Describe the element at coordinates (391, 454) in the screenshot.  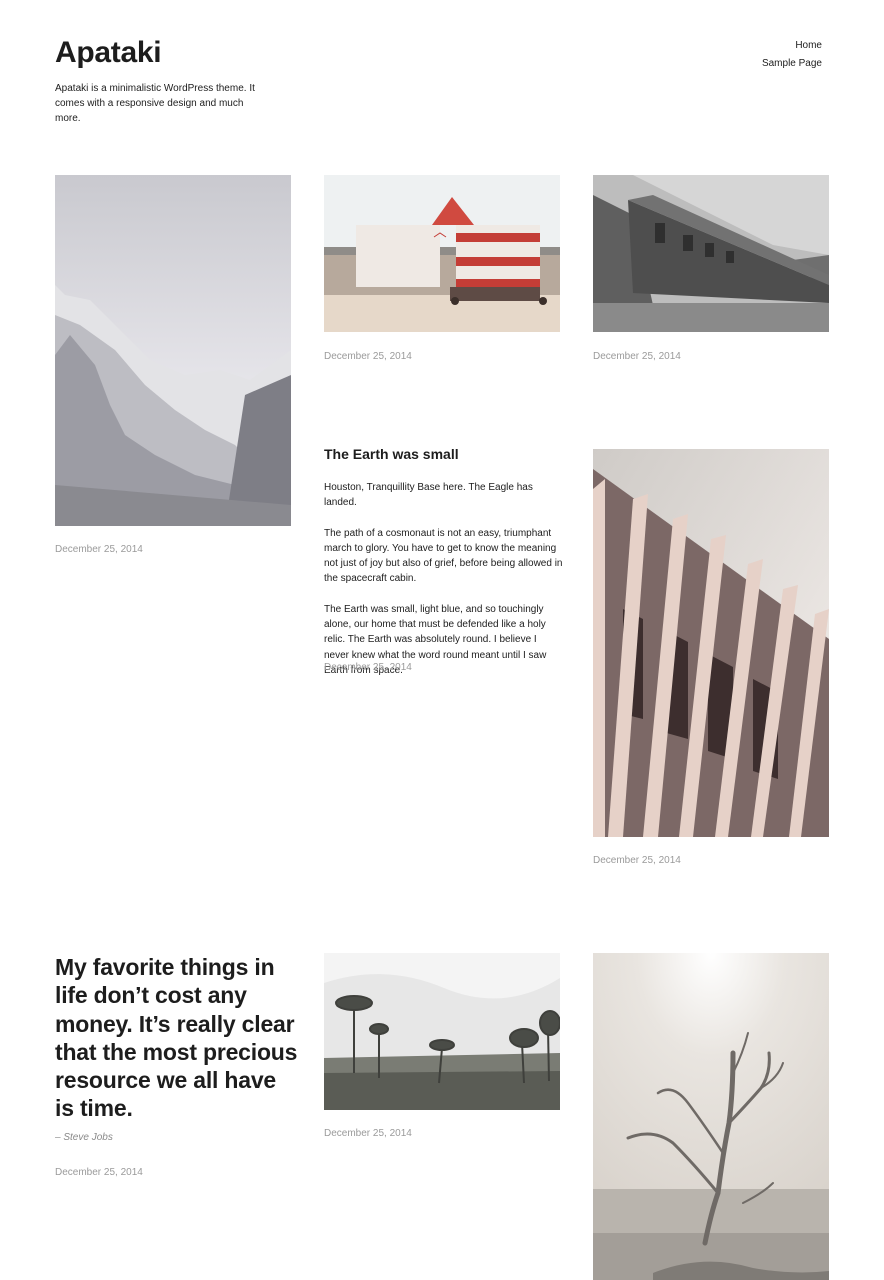
I see `post-title: The Earth was small` at that location.